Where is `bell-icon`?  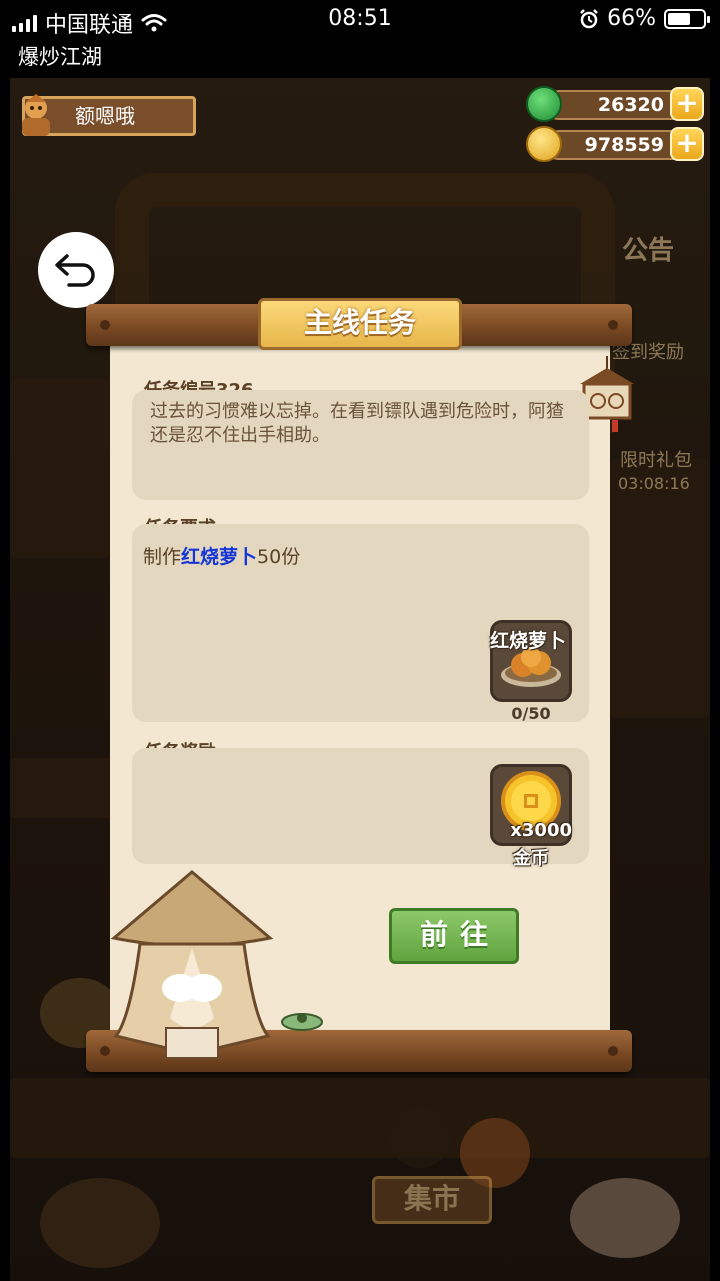
bell-icon is located at coordinates (302, 1022).